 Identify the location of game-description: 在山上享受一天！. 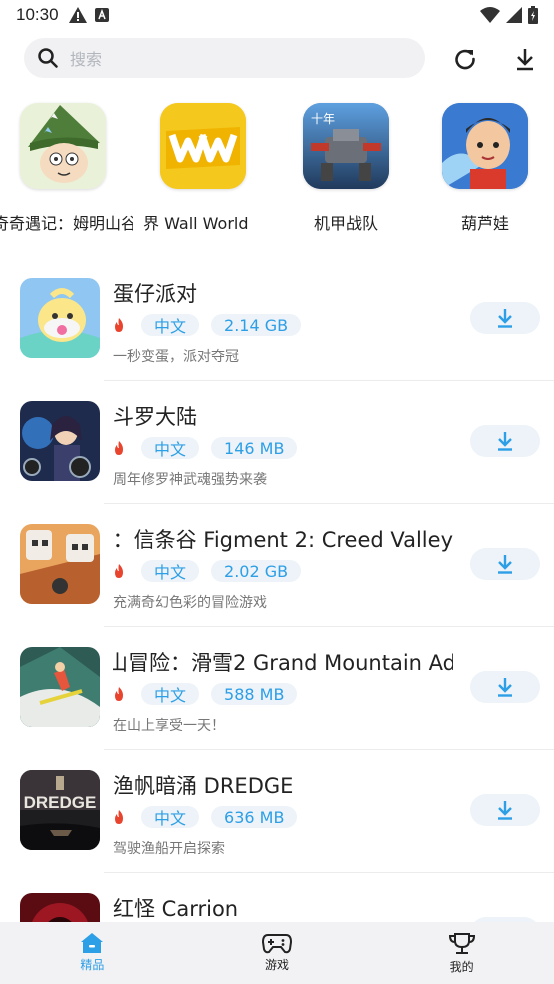
(169, 726).